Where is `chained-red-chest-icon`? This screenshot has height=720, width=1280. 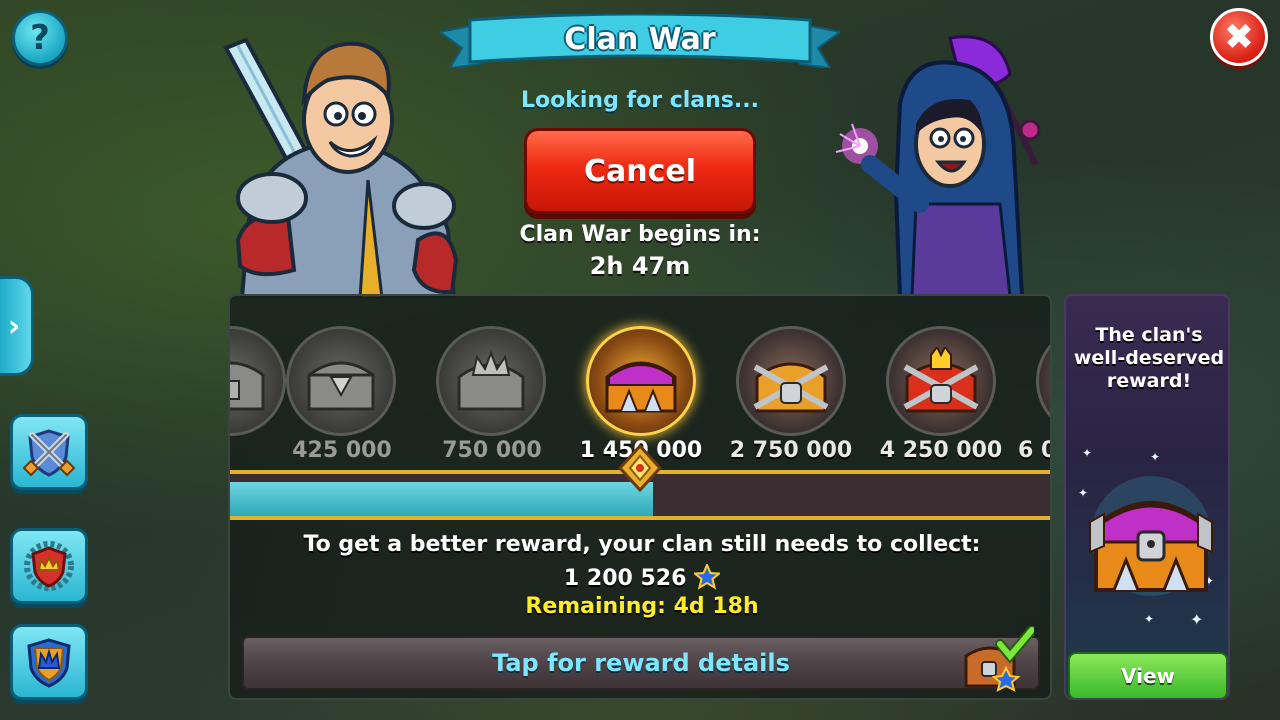
chained-red-chest-icon is located at coordinates (941, 380).